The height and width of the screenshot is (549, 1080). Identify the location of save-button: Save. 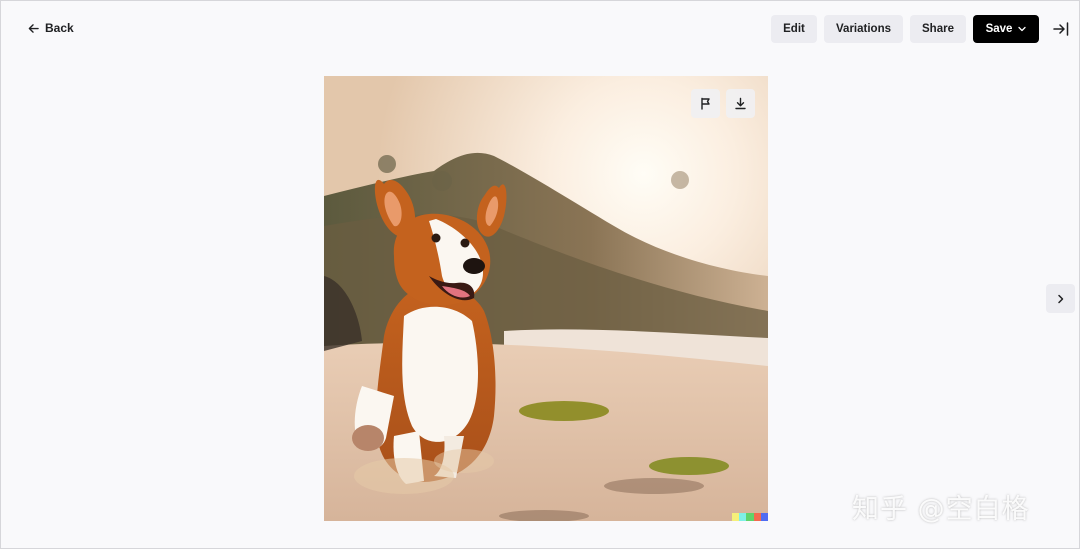
(1006, 29).